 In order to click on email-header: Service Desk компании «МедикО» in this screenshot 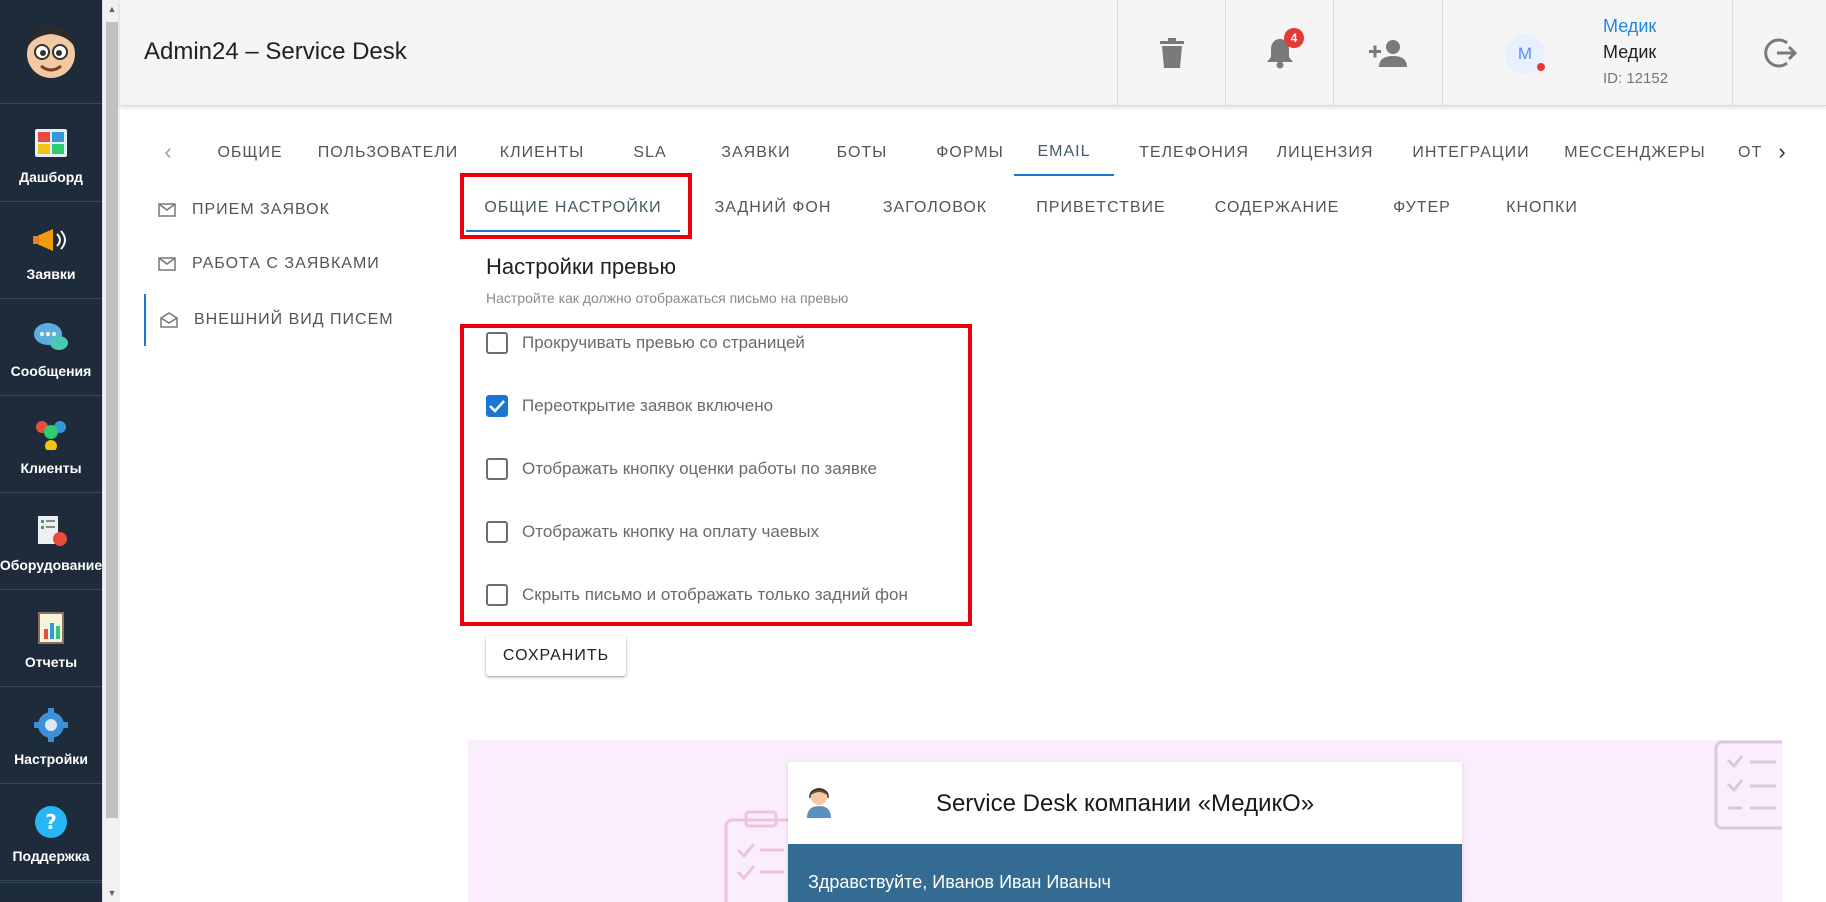, I will do `click(1125, 803)`.